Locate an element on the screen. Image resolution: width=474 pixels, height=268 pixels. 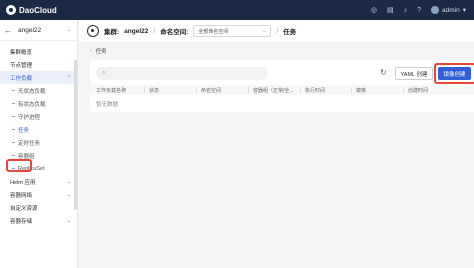
cluster-label: 集群: is located at coordinates (112, 32).